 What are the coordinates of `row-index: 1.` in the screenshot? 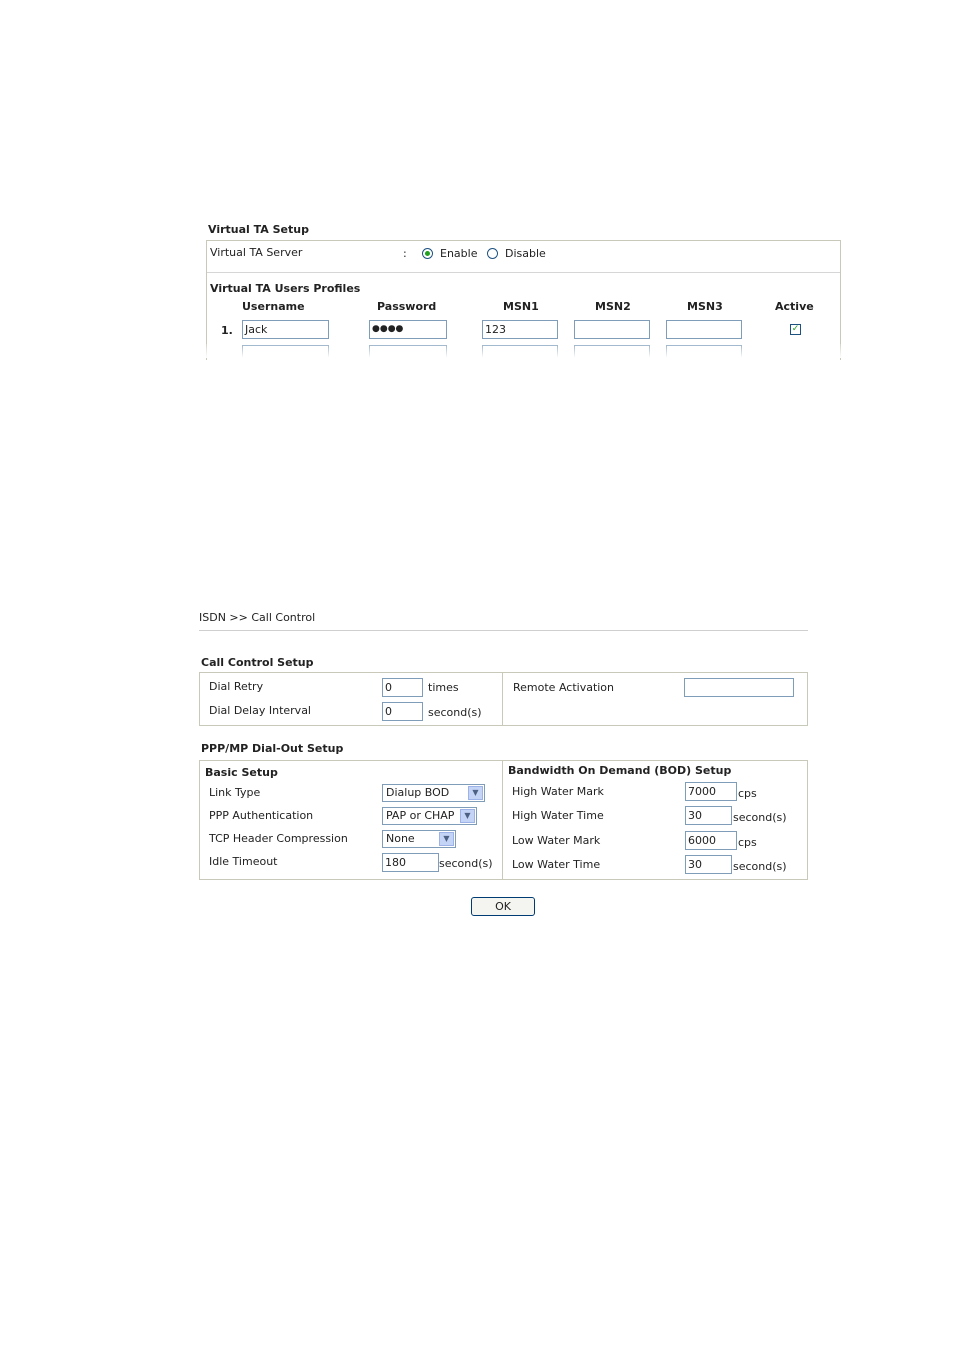 It's located at (227, 330).